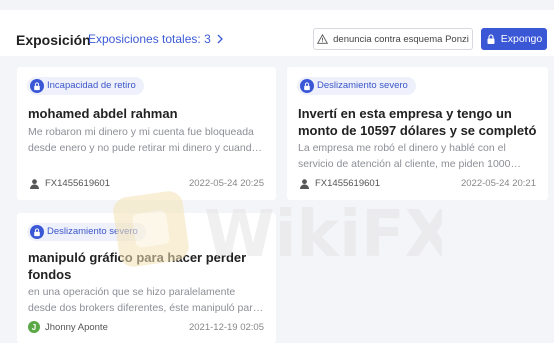 This screenshot has width=554, height=343. Describe the element at coordinates (498, 183) in the screenshot. I see `post-date: 2022-05-24 20:21` at that location.